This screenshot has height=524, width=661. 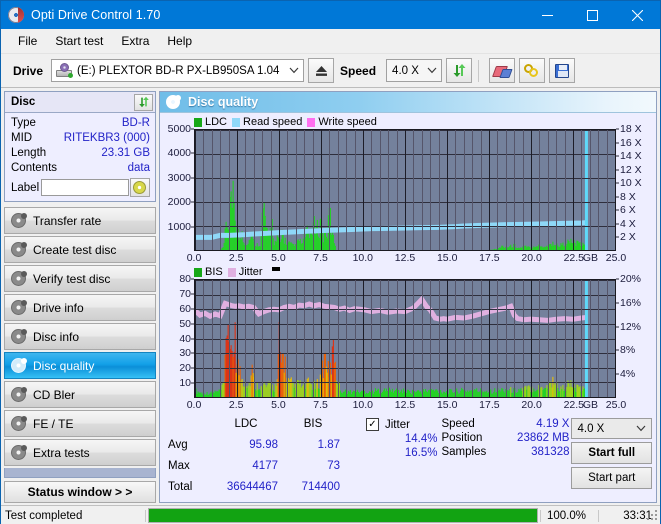 I want to click on menu-help: Help, so click(x=179, y=41).